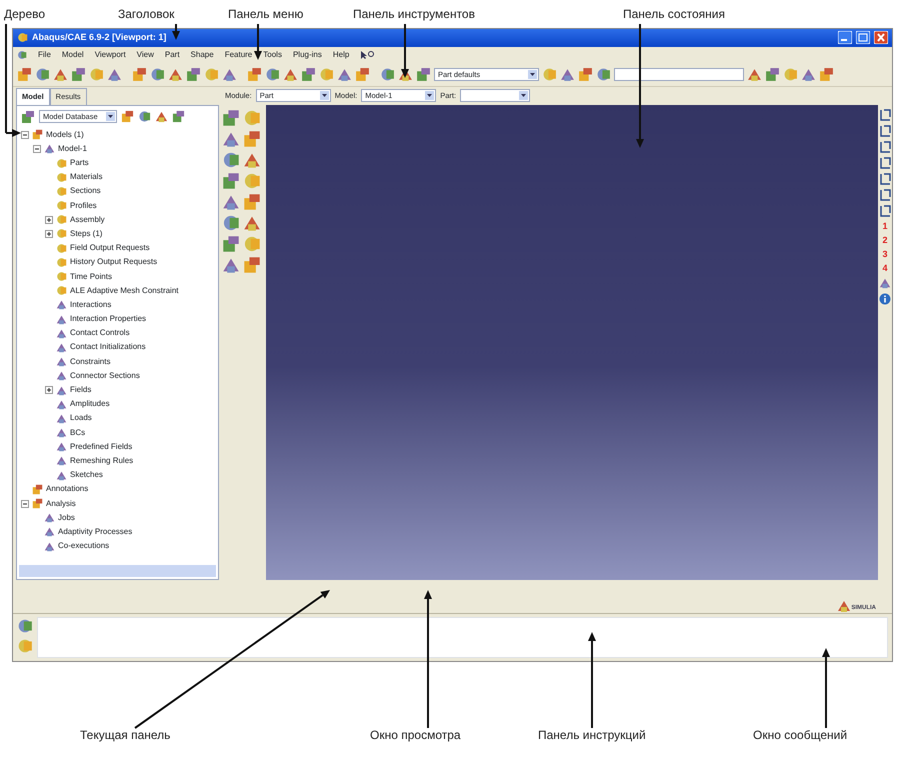 The image size is (905, 762). What do you see at coordinates (679, 74) in the screenshot?
I see `selection-field` at bounding box center [679, 74].